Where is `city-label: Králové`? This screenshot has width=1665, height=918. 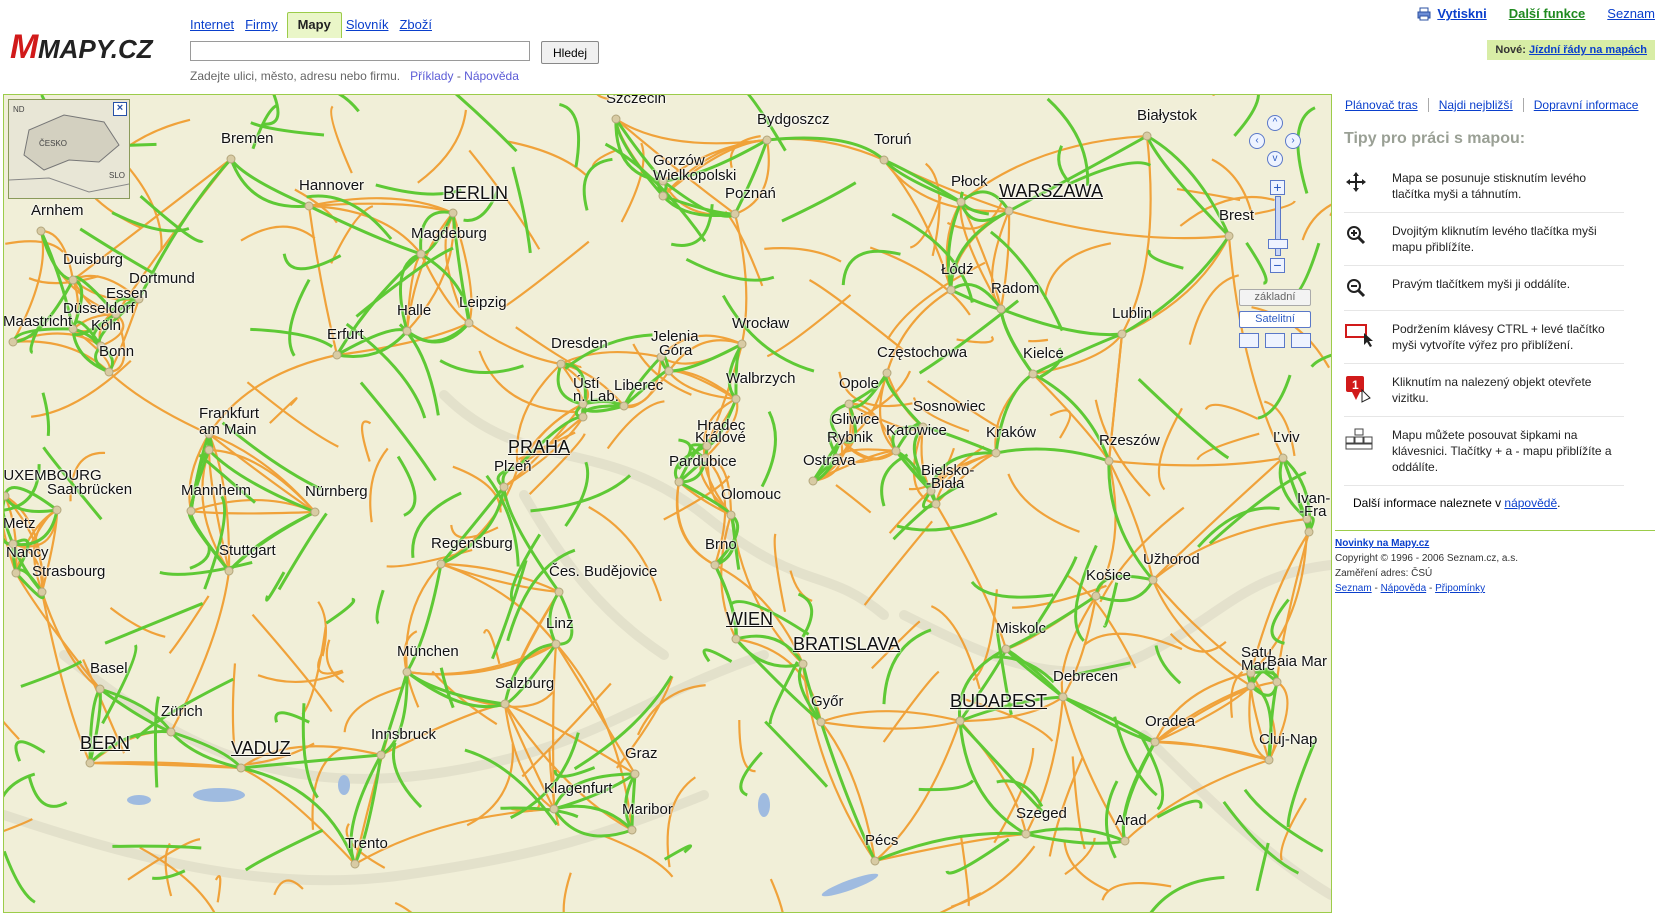 city-label: Králové is located at coordinates (720, 438).